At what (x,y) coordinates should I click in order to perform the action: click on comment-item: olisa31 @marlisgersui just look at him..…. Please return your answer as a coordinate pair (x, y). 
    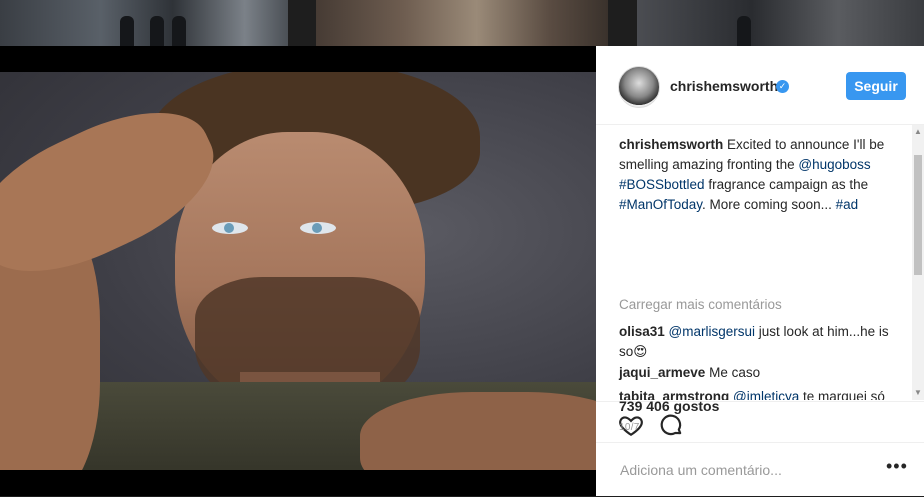
    Looking at the image, I should click on (759, 342).